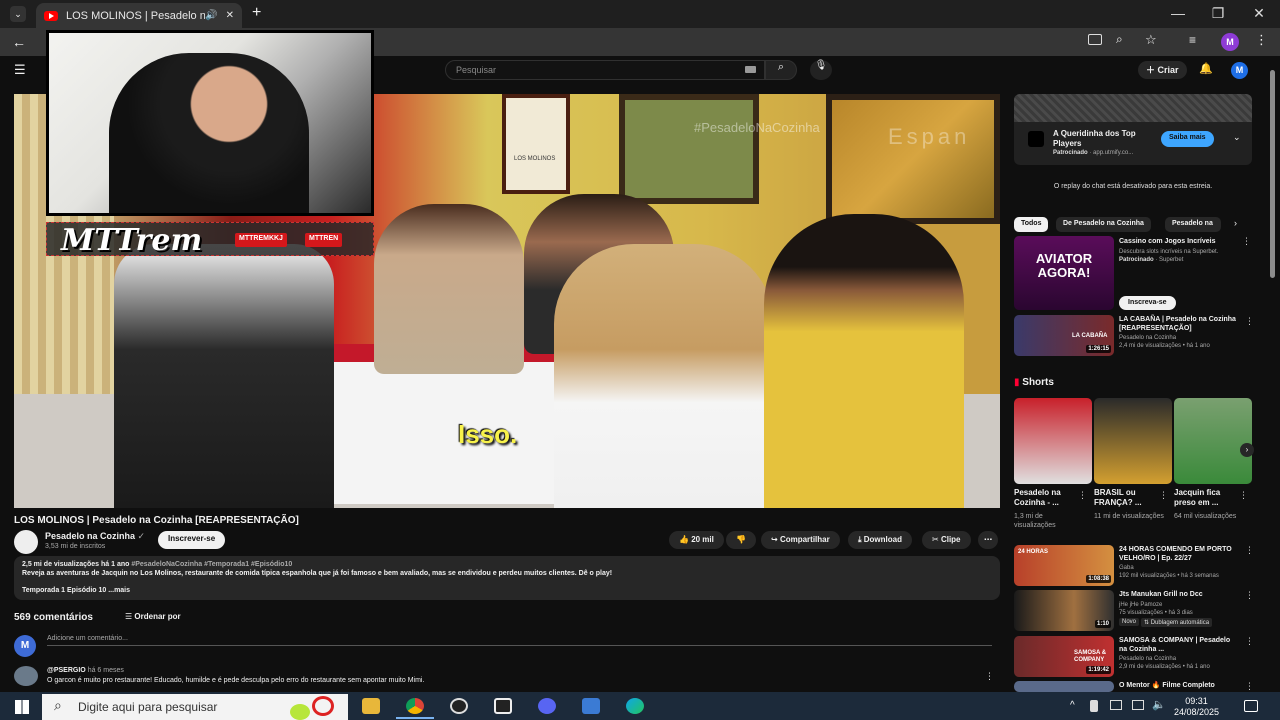  I want to click on show-more-link: ...mais, so click(119, 590).